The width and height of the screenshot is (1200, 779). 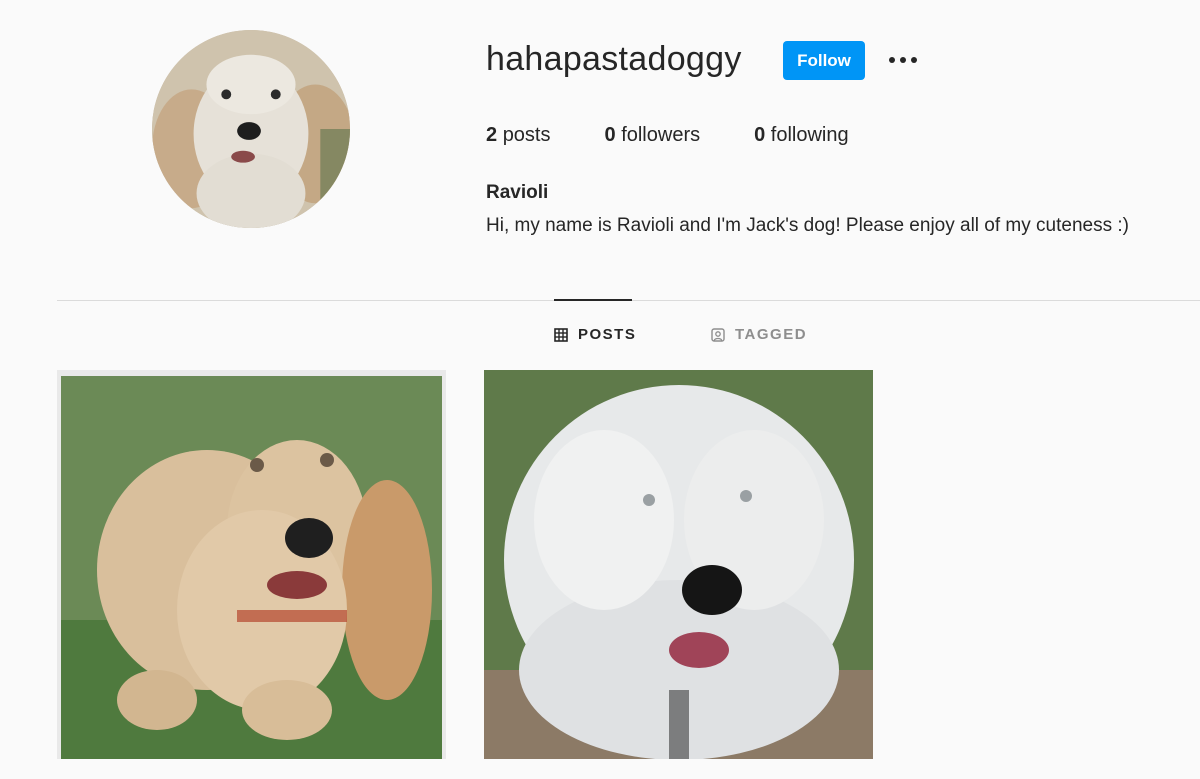 I want to click on follow-button: Follow, so click(x=824, y=60).